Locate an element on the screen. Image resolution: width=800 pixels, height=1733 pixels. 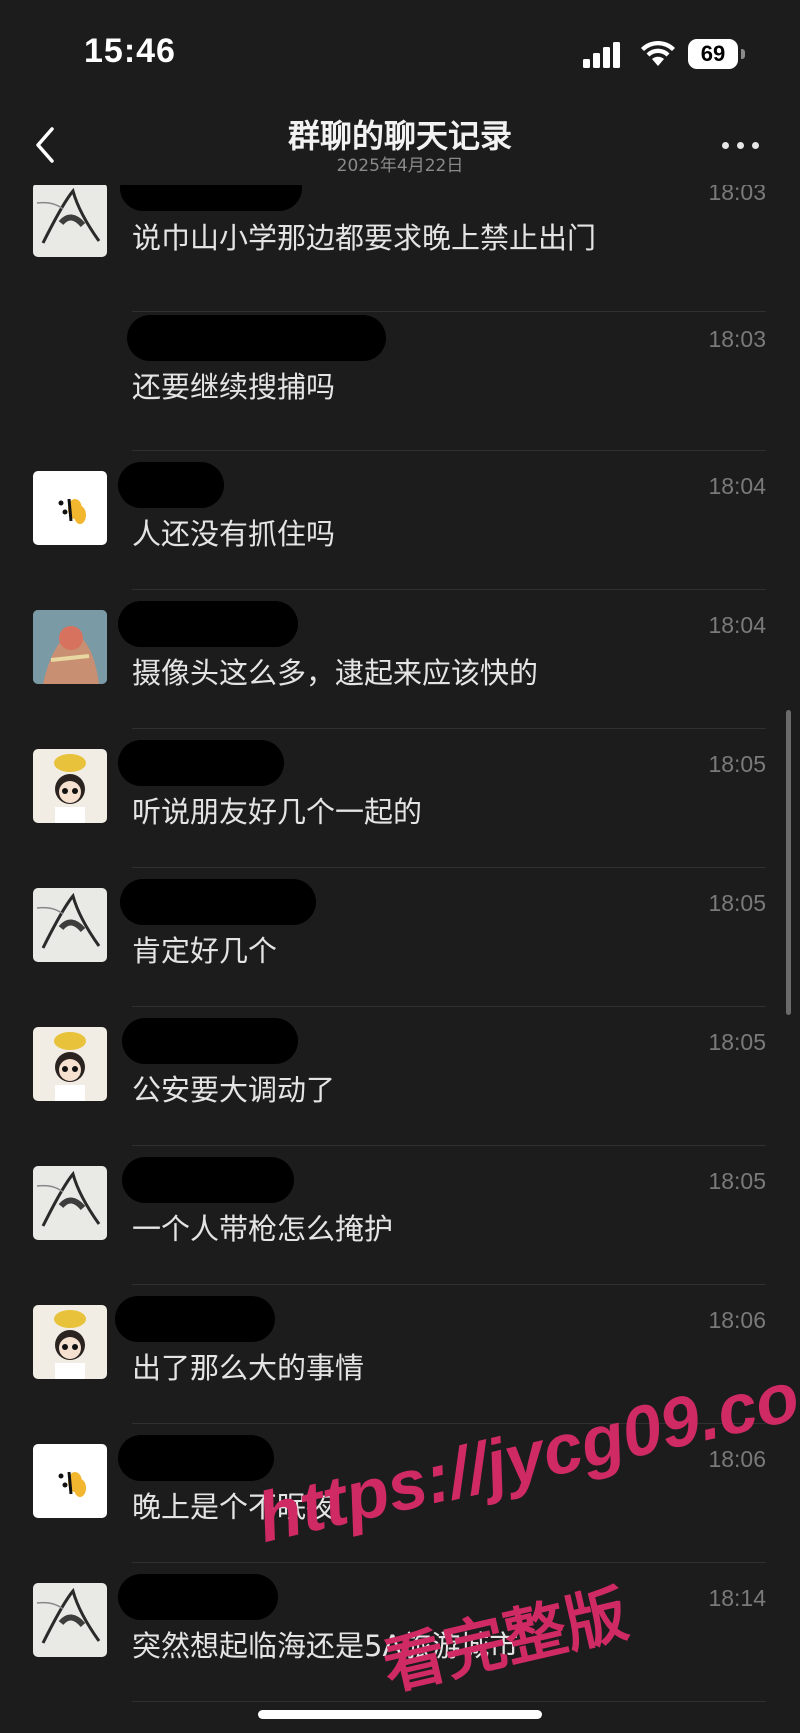
list-item: 18:03 还要继续搜捕吗 is located at coordinates (400, 381).